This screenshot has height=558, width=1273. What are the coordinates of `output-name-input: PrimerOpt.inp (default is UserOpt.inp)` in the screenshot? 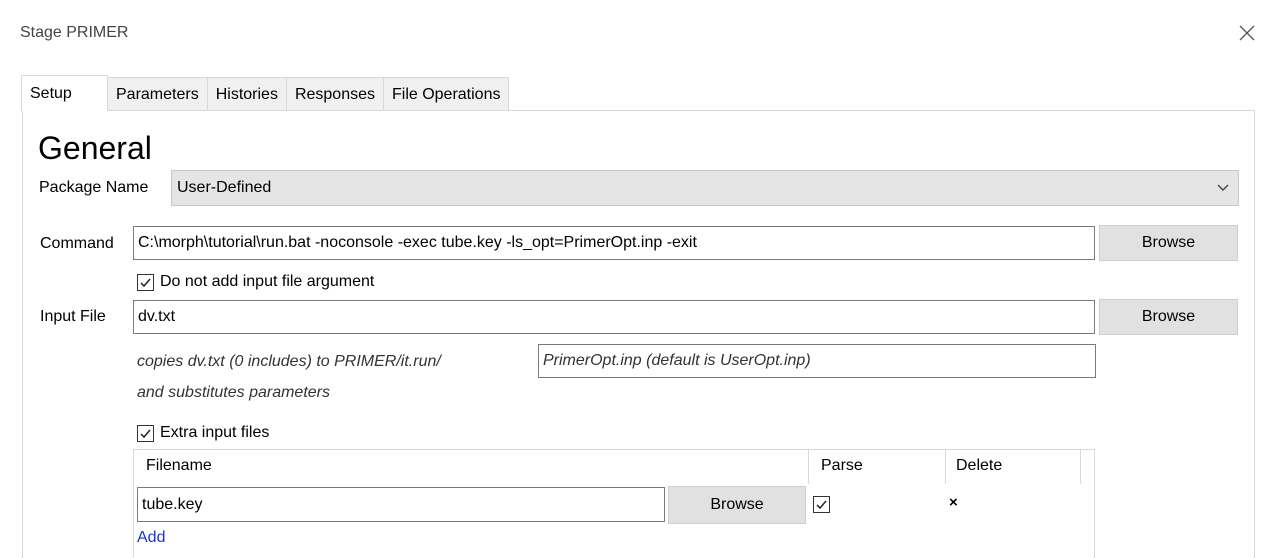 It's located at (817, 361).